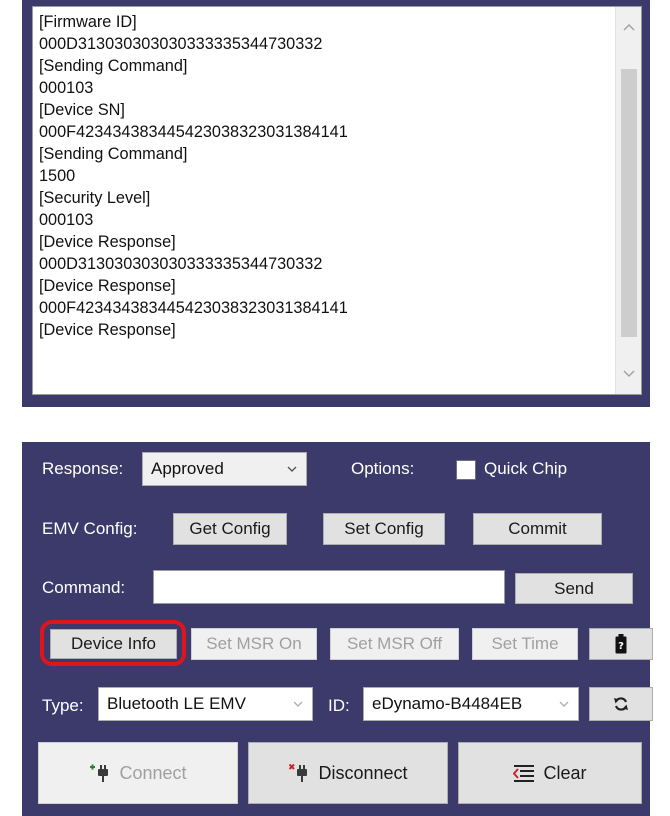 Image resolution: width=670 pixels, height=816 pixels. I want to click on commit-button: Commit, so click(537, 529).